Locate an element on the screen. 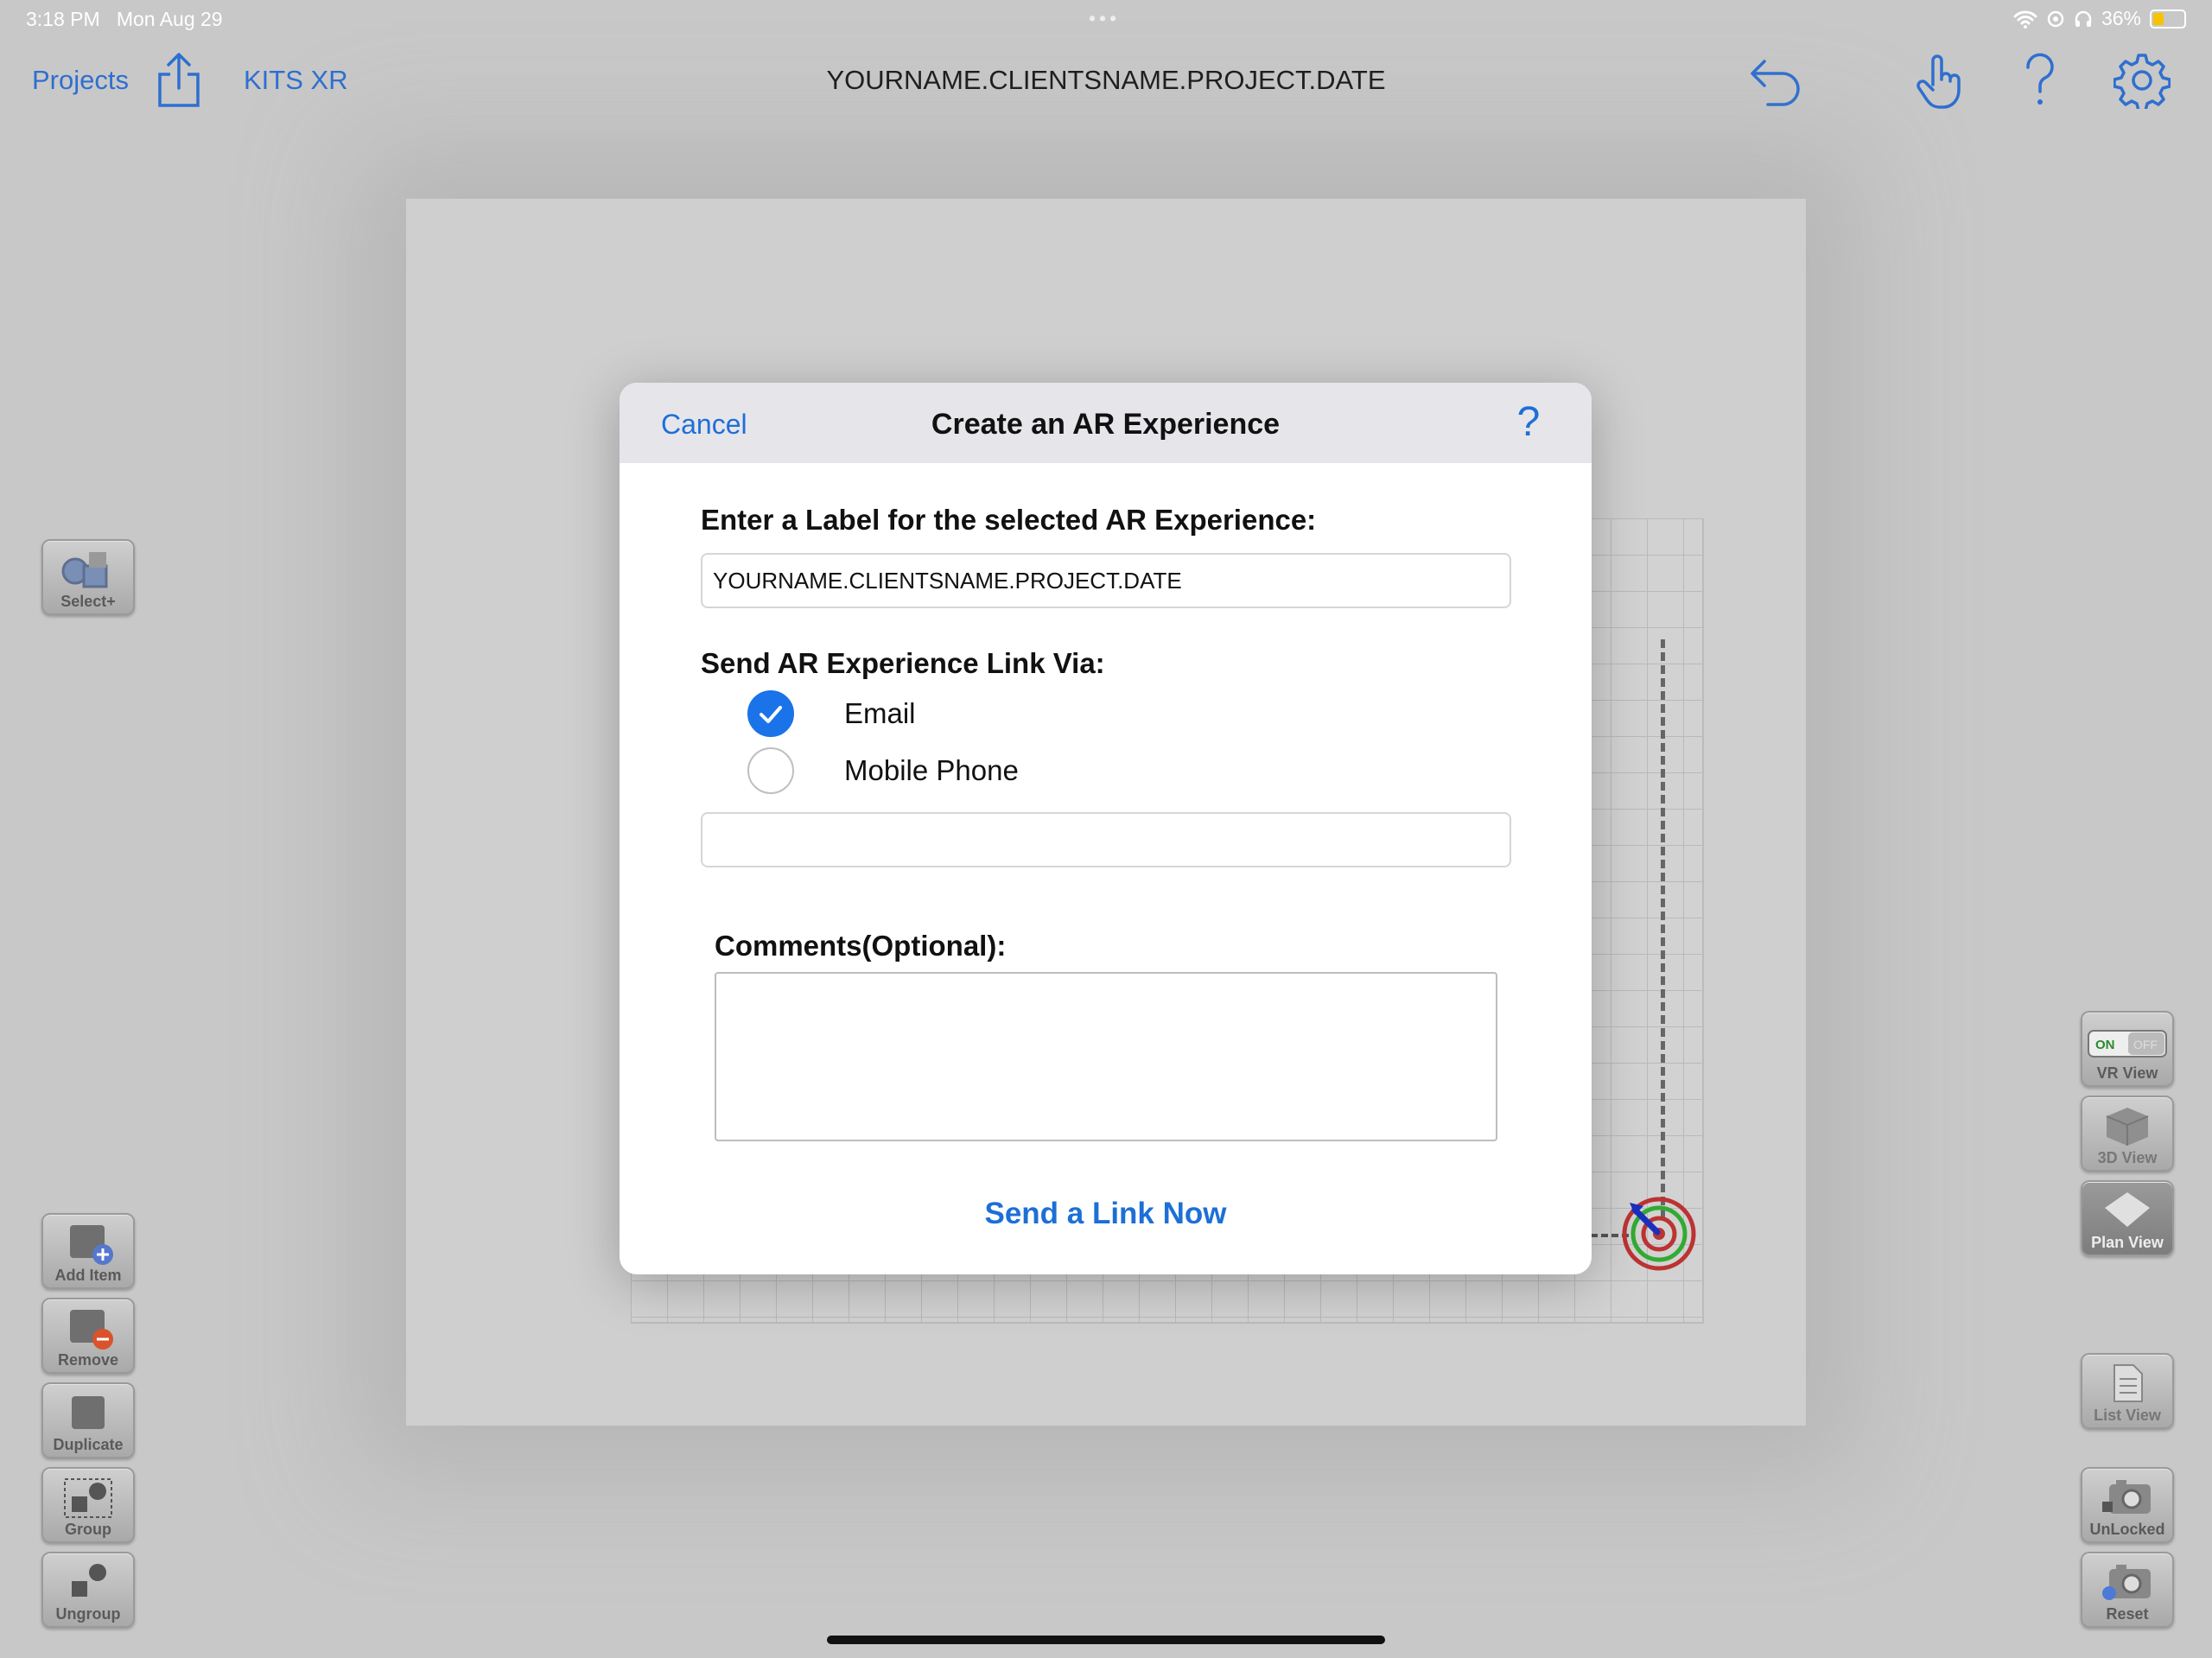 The image size is (2212, 1658). project-title: YOURNAME.CLIENTSNAME.PROJECT.DATE is located at coordinates (1106, 80).